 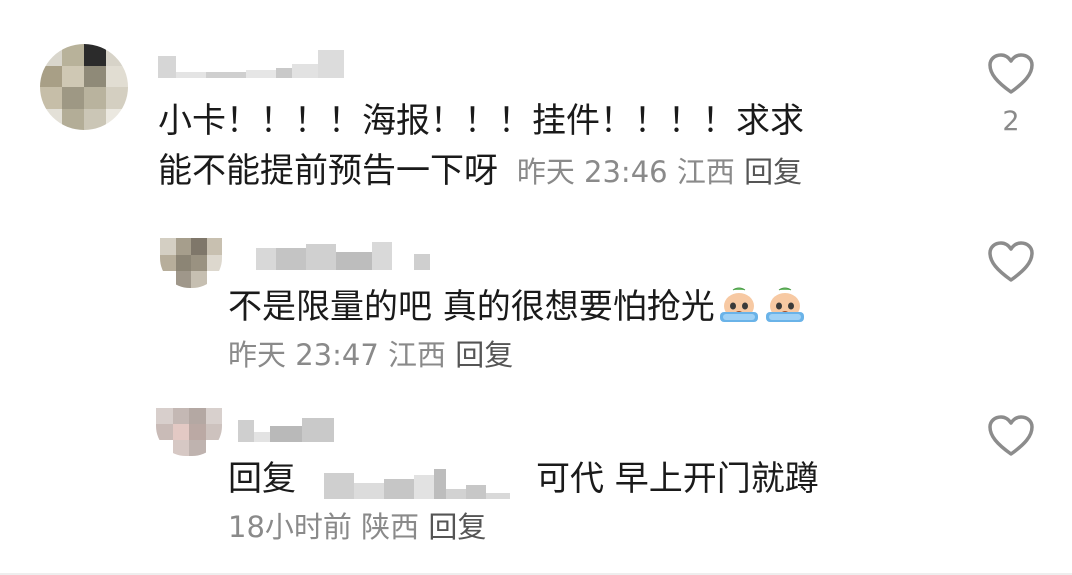 I want to click on comment-1-username, so click(x=251, y=63).